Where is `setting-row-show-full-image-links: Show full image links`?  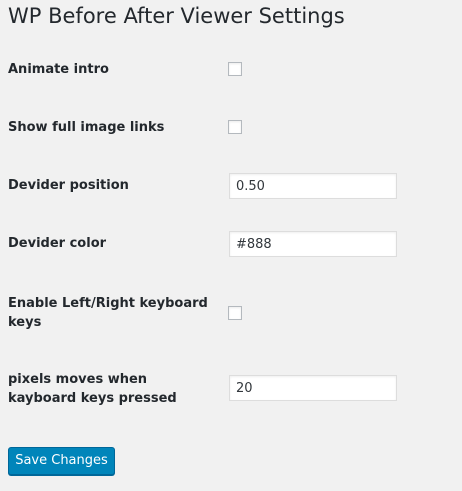
setting-row-show-full-image-links: Show full image links is located at coordinates (228, 128).